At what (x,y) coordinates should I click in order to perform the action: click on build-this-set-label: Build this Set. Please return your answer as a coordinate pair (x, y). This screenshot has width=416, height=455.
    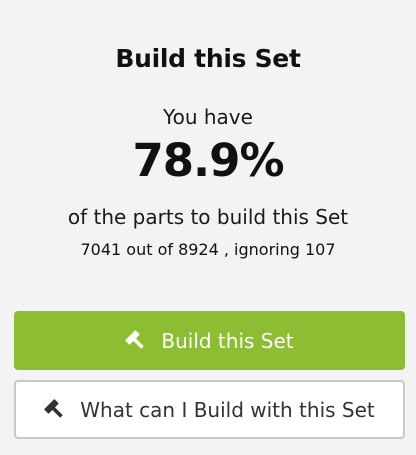
    Looking at the image, I should click on (227, 340).